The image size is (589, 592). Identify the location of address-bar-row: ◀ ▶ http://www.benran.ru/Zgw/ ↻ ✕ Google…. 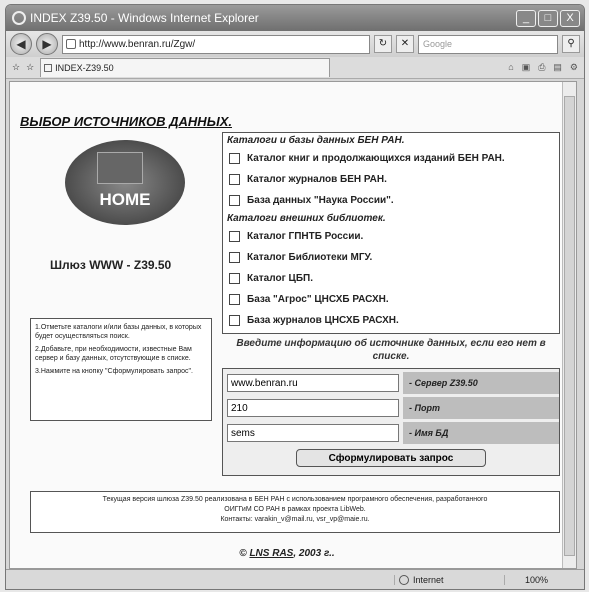
(295, 44).